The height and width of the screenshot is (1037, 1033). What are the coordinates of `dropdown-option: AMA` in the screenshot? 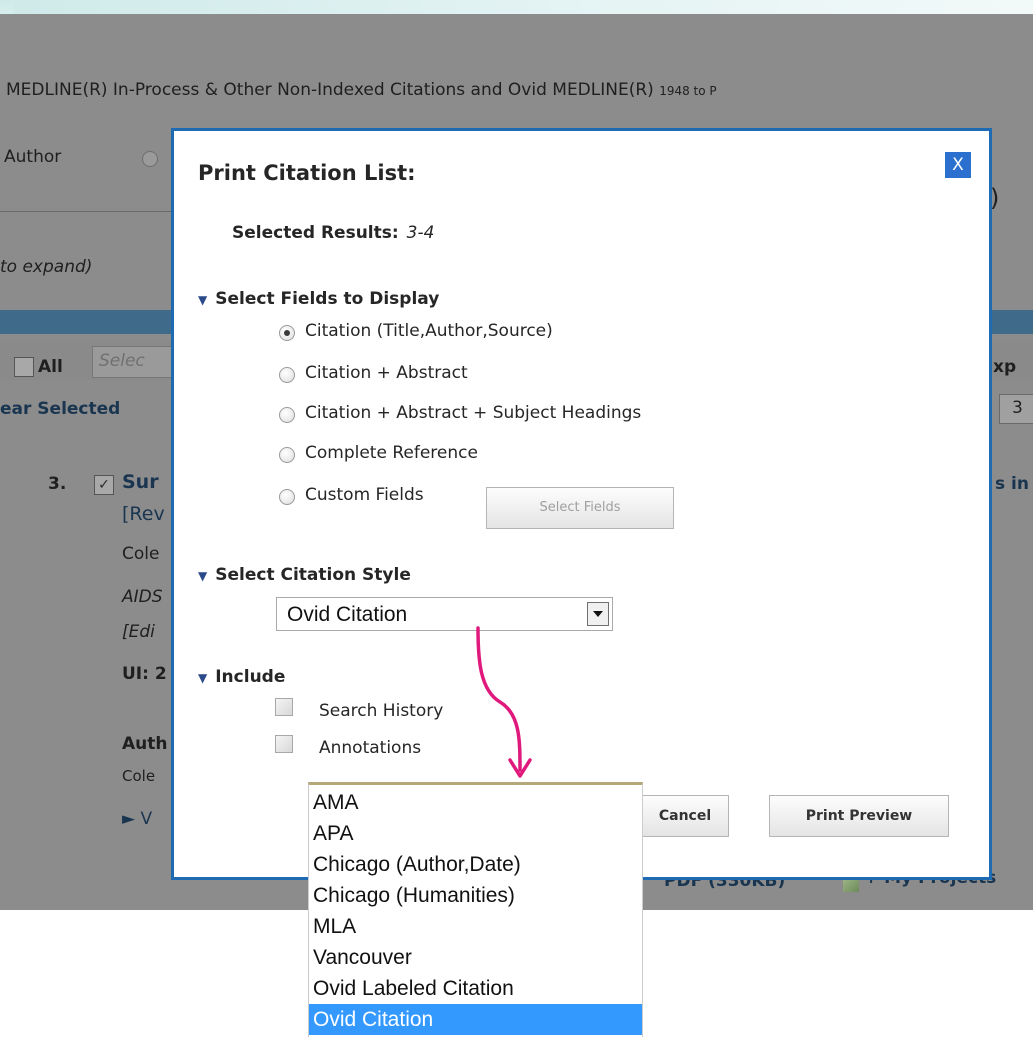 It's located at (475, 802).